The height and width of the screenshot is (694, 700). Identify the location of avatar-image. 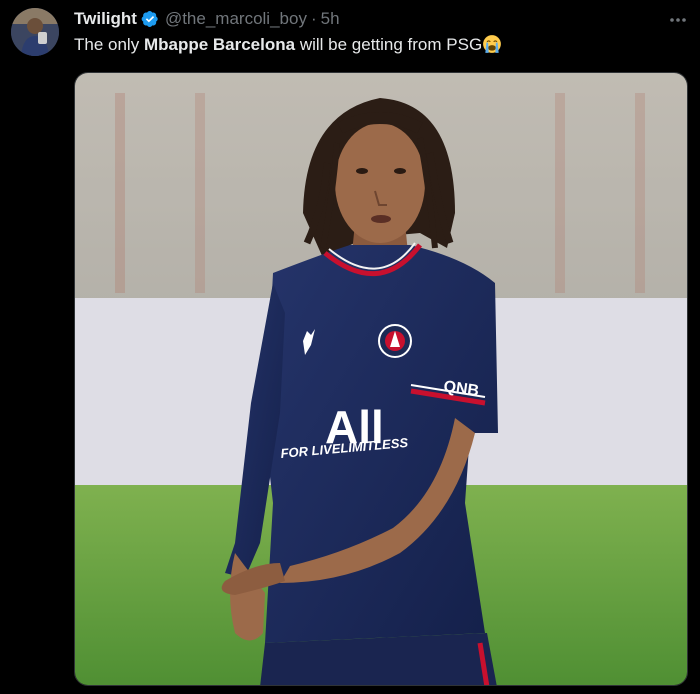
(35, 32).